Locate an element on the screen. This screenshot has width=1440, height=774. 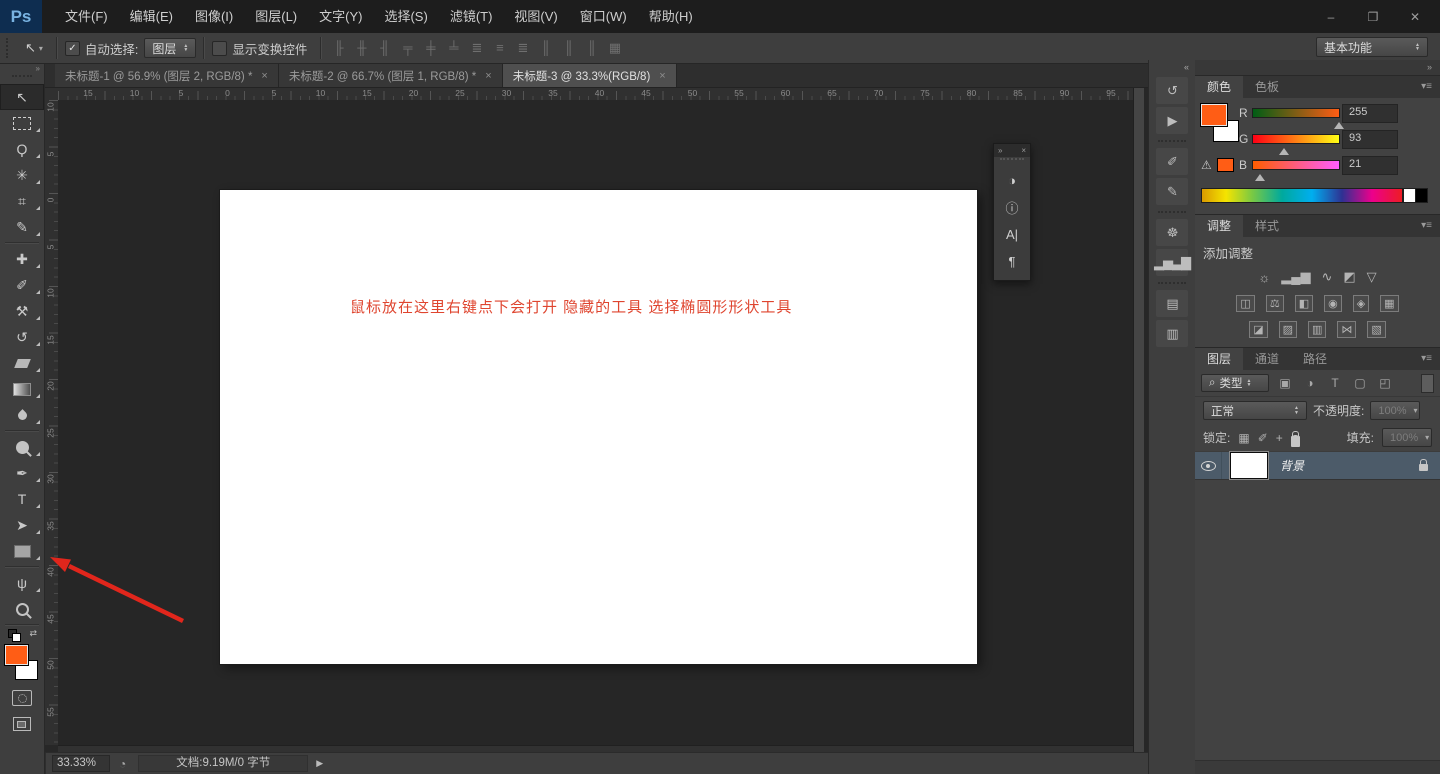
menu-item: 文件(F) is located at coordinates (86, 16).